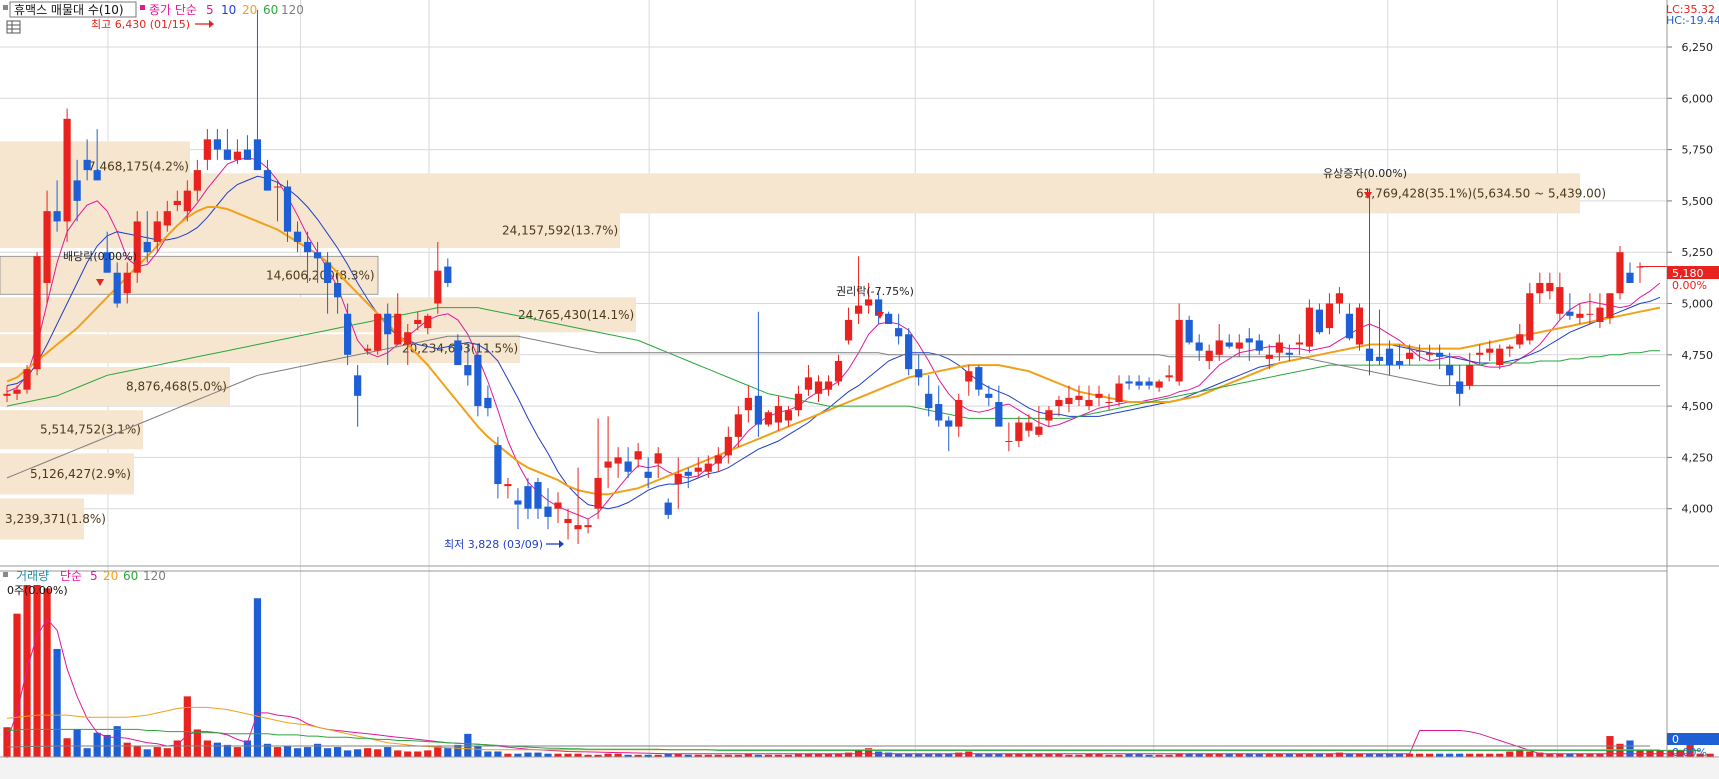 This screenshot has height=779, width=1719. Describe the element at coordinates (13, 27) in the screenshot. I see `table-icon` at that location.